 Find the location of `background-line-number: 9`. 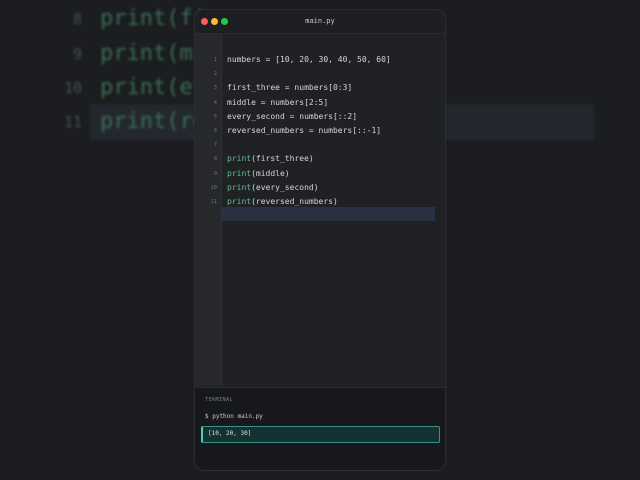

background-line-number: 9 is located at coordinates (77, 54).